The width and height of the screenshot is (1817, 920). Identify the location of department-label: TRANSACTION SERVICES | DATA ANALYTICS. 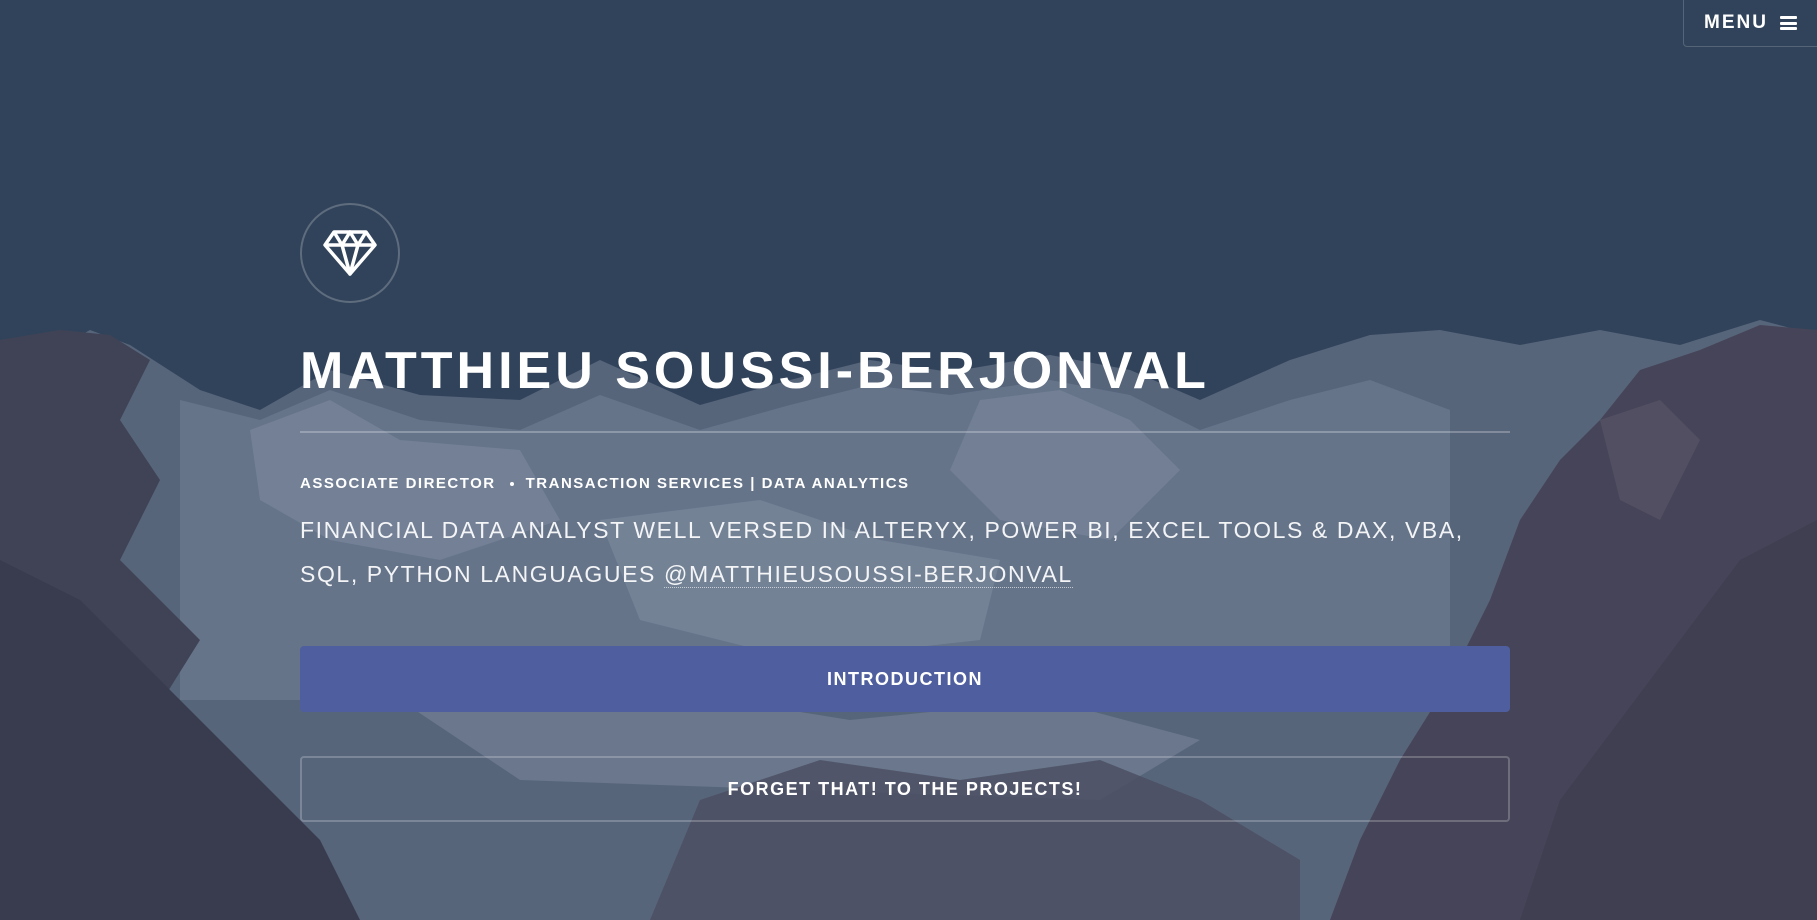
(717, 483).